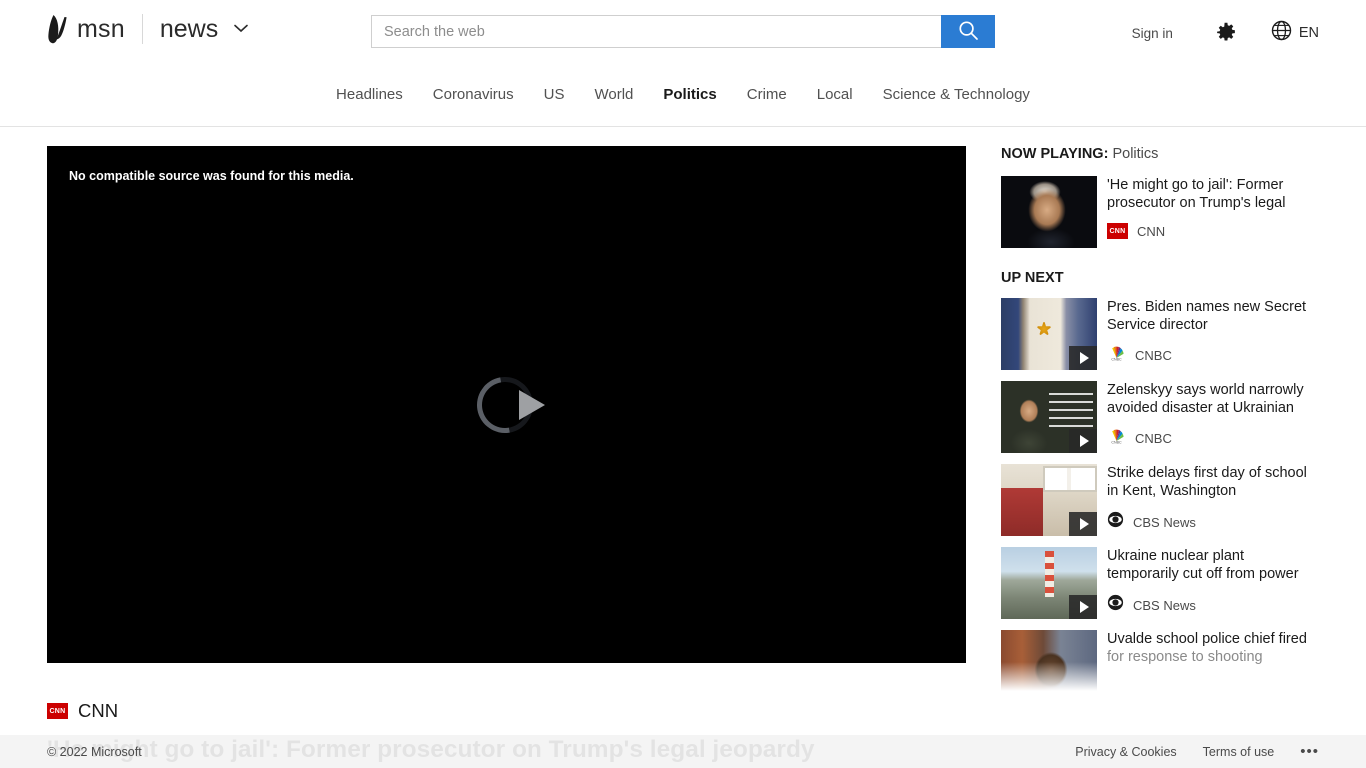 The width and height of the screenshot is (1366, 768). What do you see at coordinates (1185, 657) in the screenshot?
I see `list-item-subtitle: for response to shooting` at bounding box center [1185, 657].